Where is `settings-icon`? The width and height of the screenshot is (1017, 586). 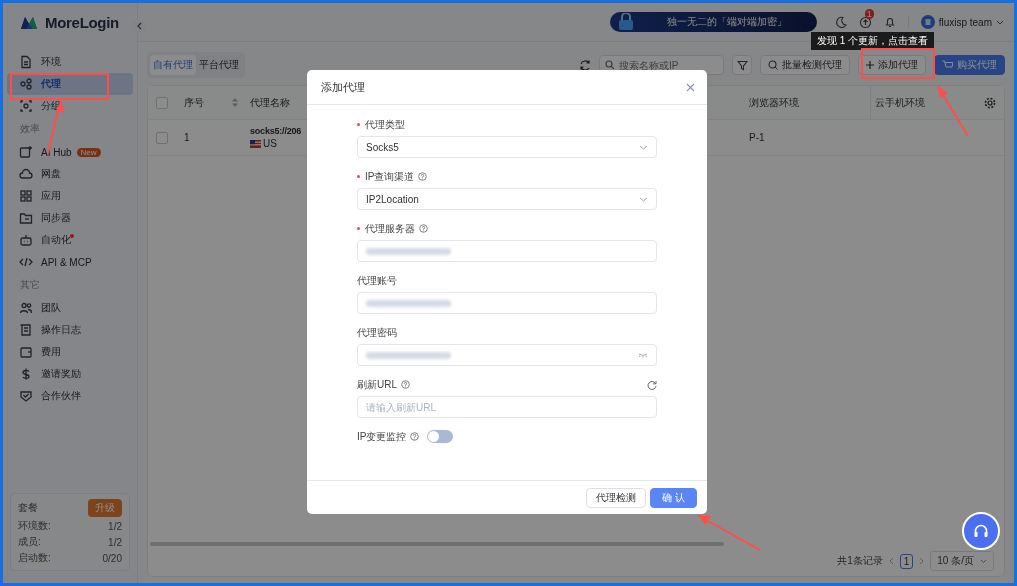 settings-icon is located at coordinates (990, 102).